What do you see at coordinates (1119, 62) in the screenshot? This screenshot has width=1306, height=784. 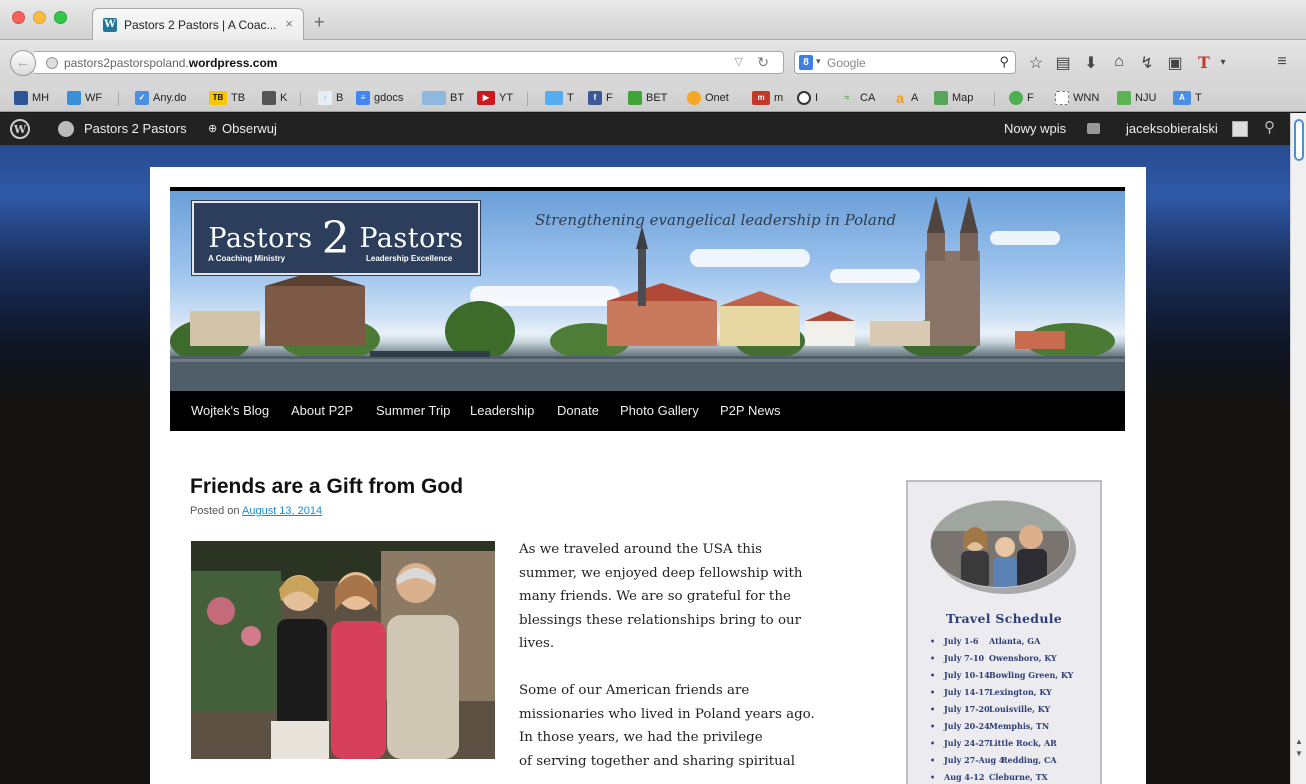 I see `home-icon: ⌂` at bounding box center [1119, 62].